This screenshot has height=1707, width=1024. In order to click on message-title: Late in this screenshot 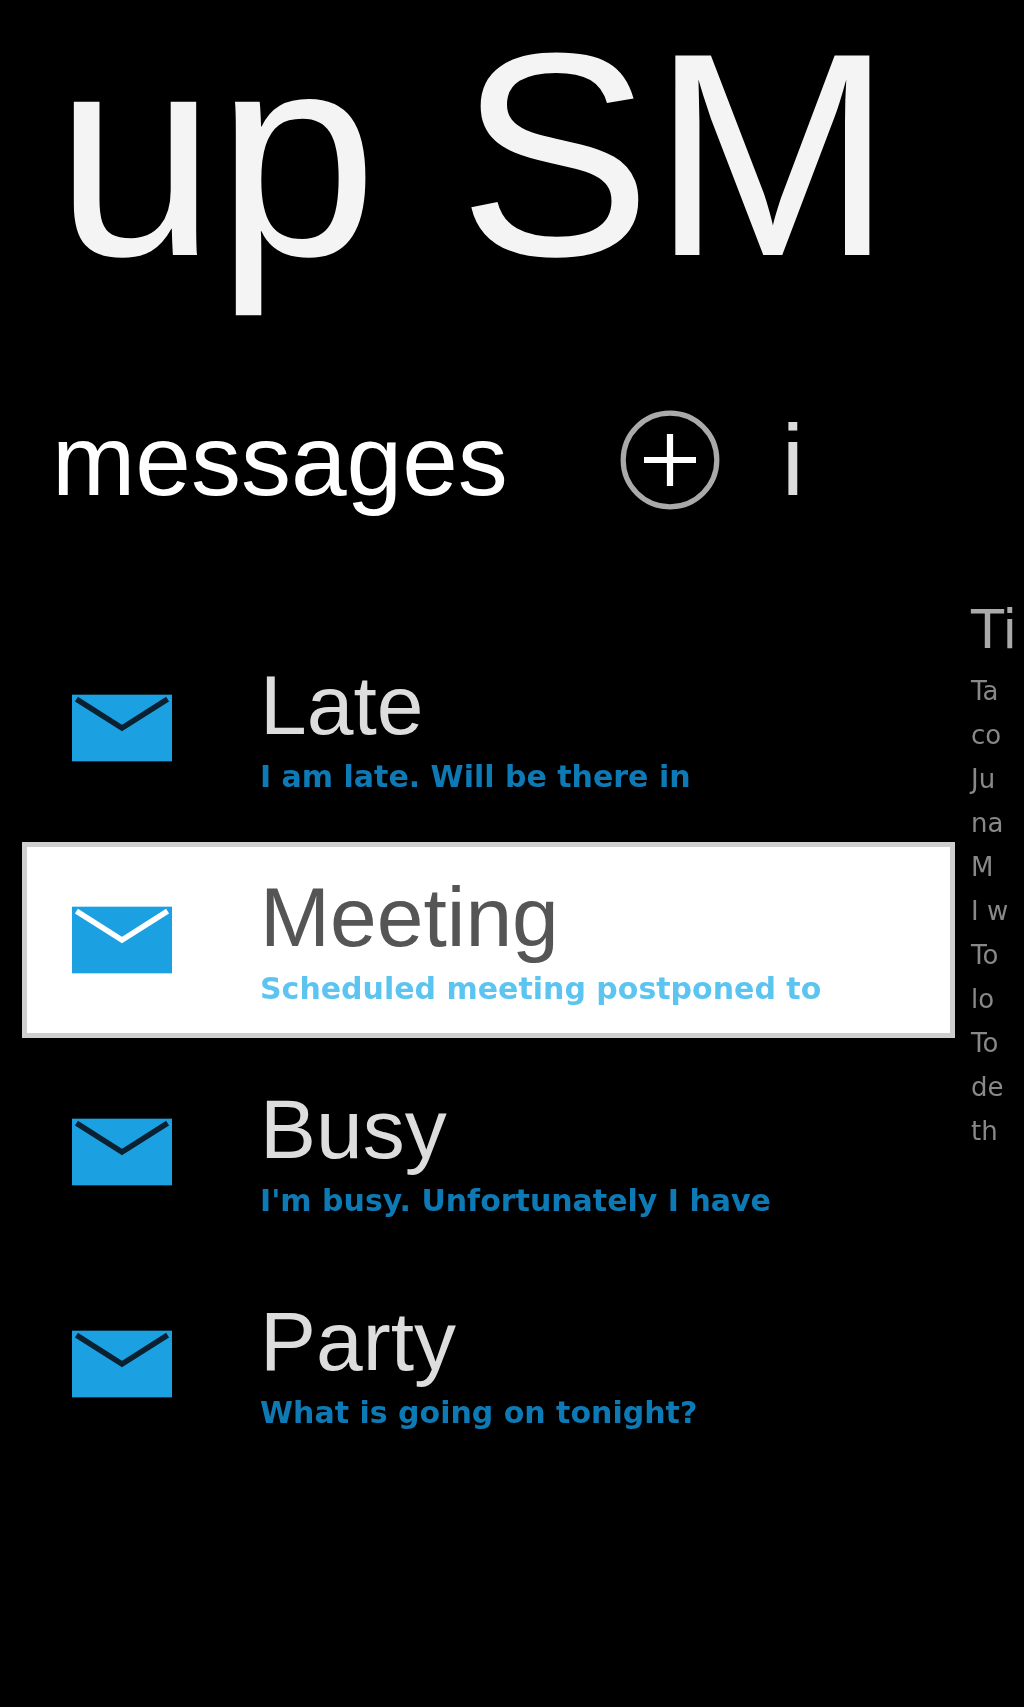, I will do `click(342, 704)`.